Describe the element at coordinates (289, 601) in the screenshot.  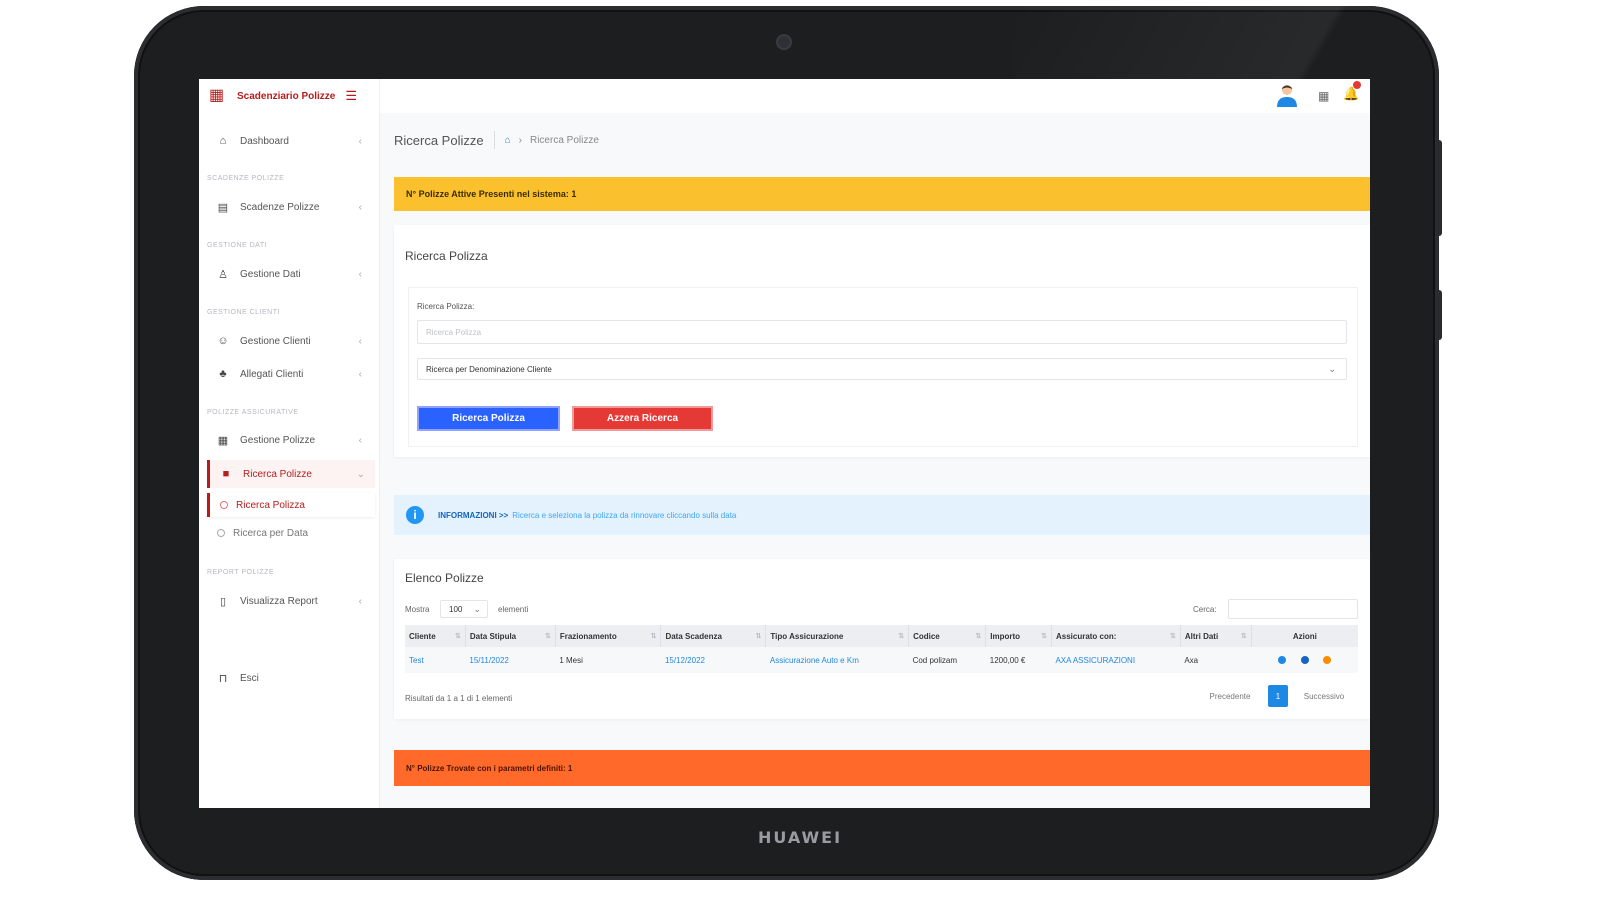
I see `sidebar-item-visualizza-report: ▯ Visualizza Report ‹` at that location.